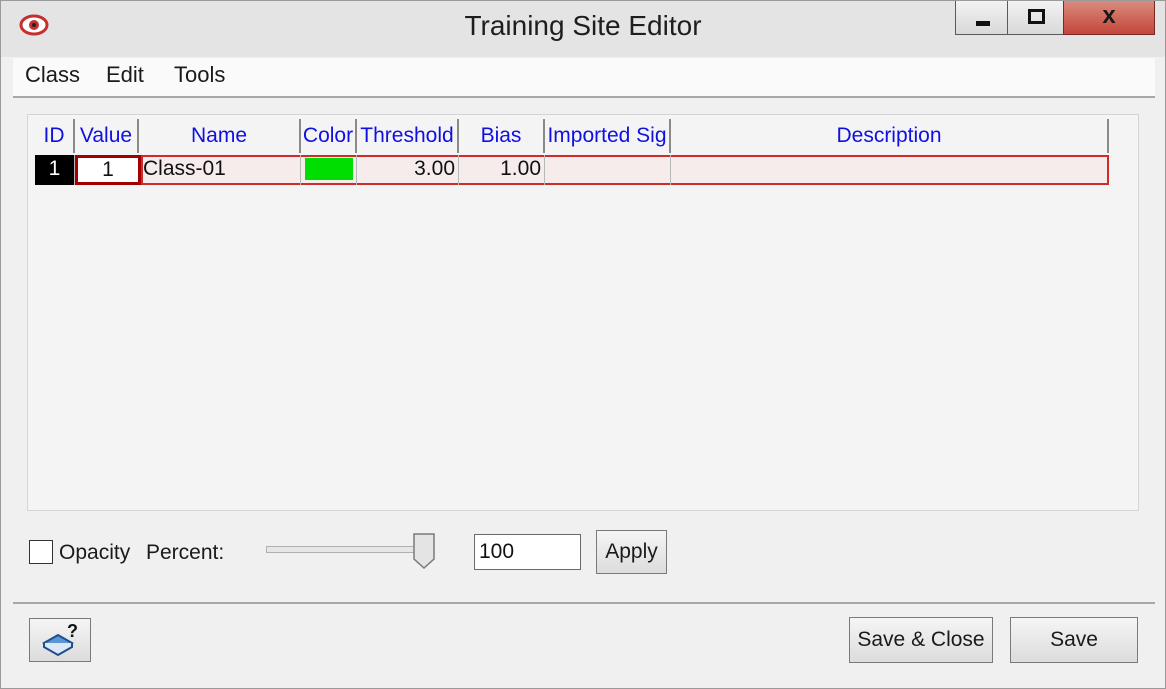  What do you see at coordinates (631, 552) in the screenshot?
I see `apply-button: Apply` at bounding box center [631, 552].